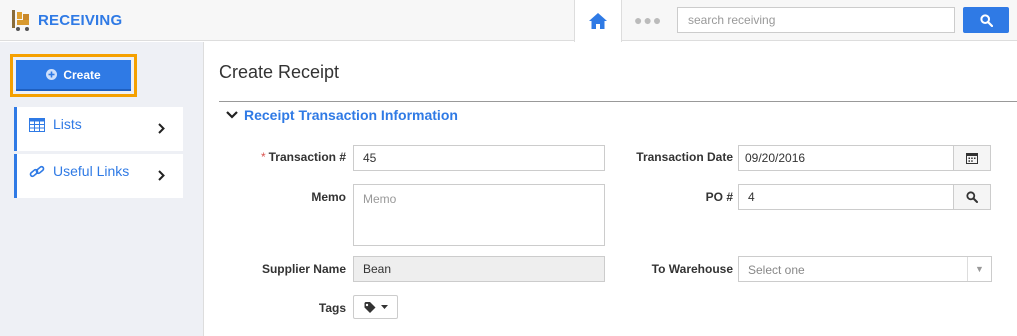 Image resolution: width=1017 pixels, height=336 pixels. What do you see at coordinates (618, 101) in the screenshot?
I see `title-divider` at bounding box center [618, 101].